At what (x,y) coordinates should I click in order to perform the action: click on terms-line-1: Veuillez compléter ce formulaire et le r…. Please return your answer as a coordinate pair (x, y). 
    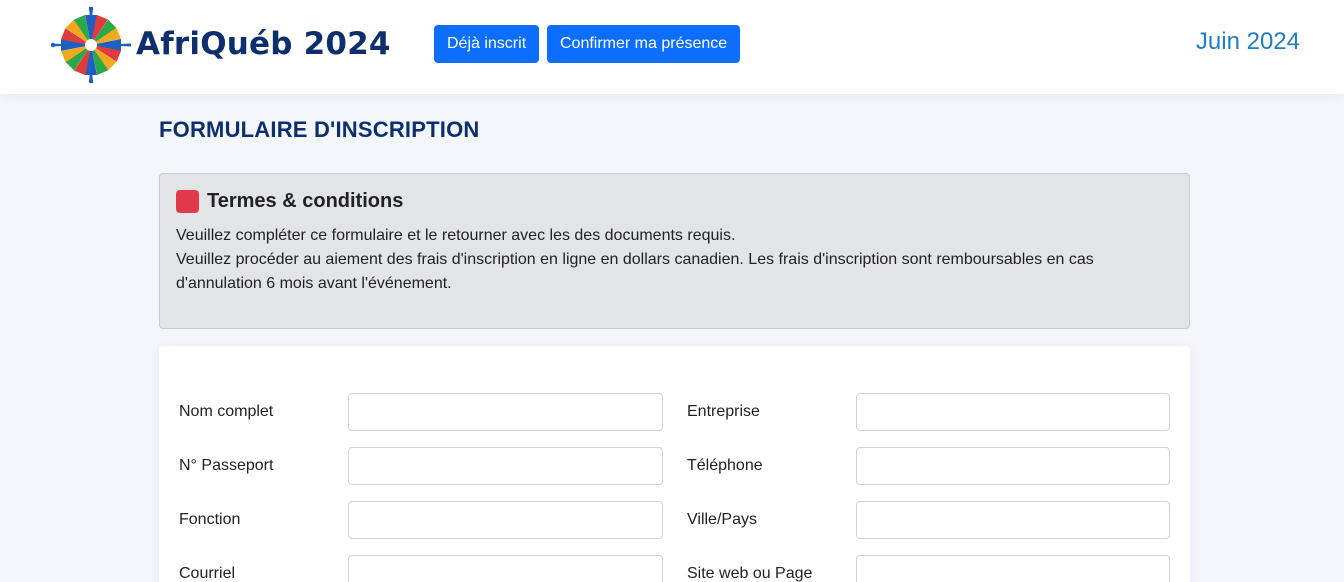
    Looking at the image, I should click on (456, 235).